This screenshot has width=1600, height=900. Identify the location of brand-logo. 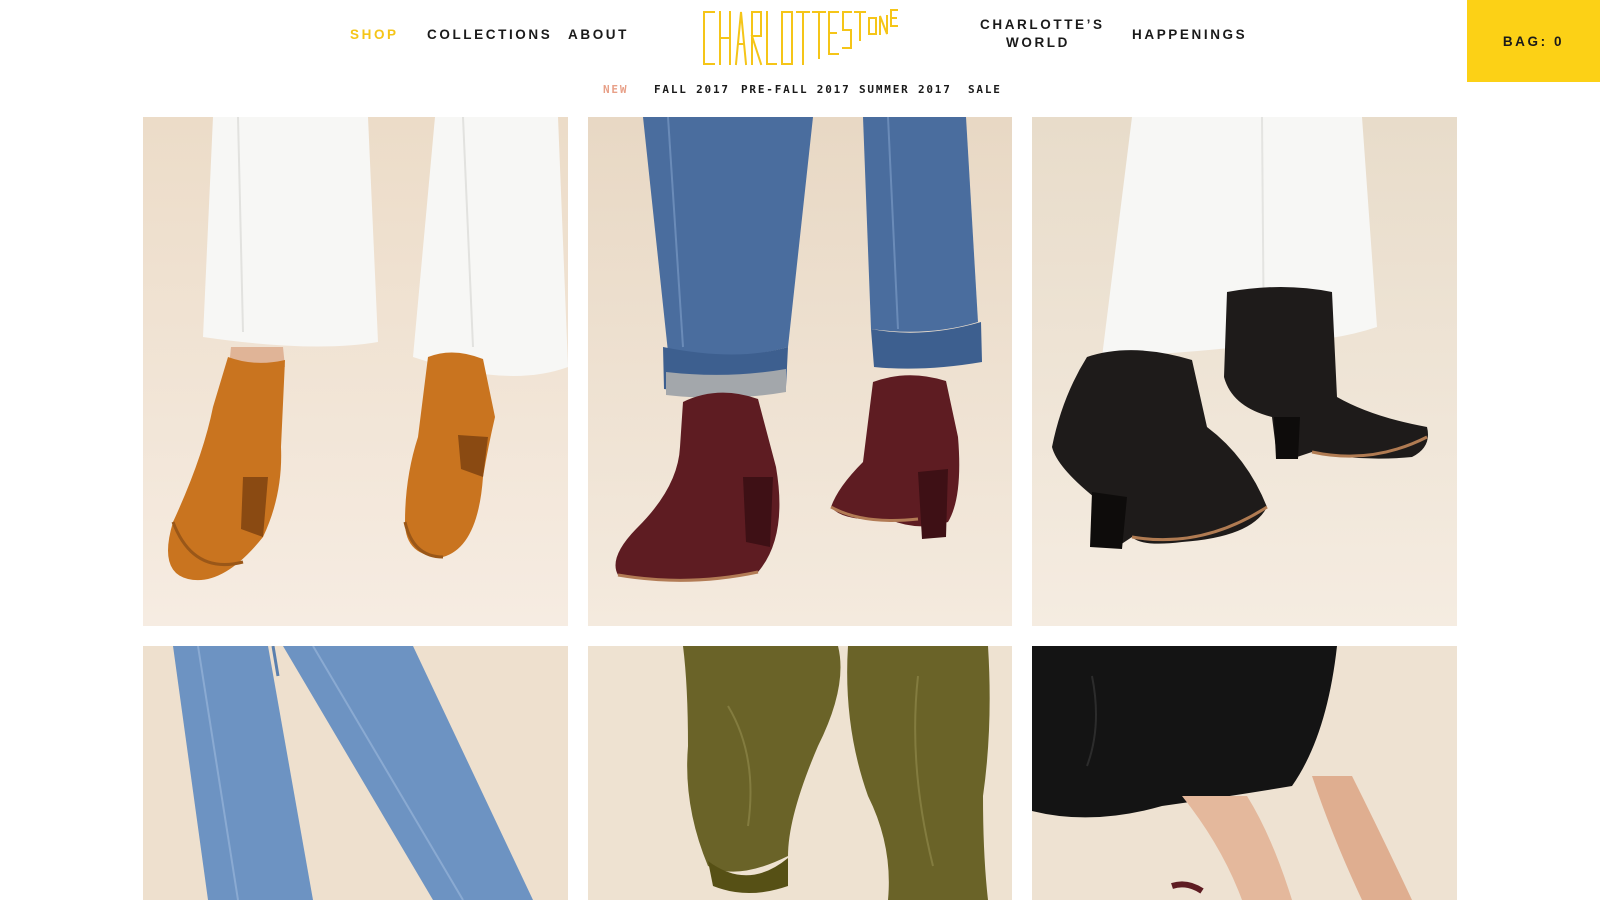
(800, 37).